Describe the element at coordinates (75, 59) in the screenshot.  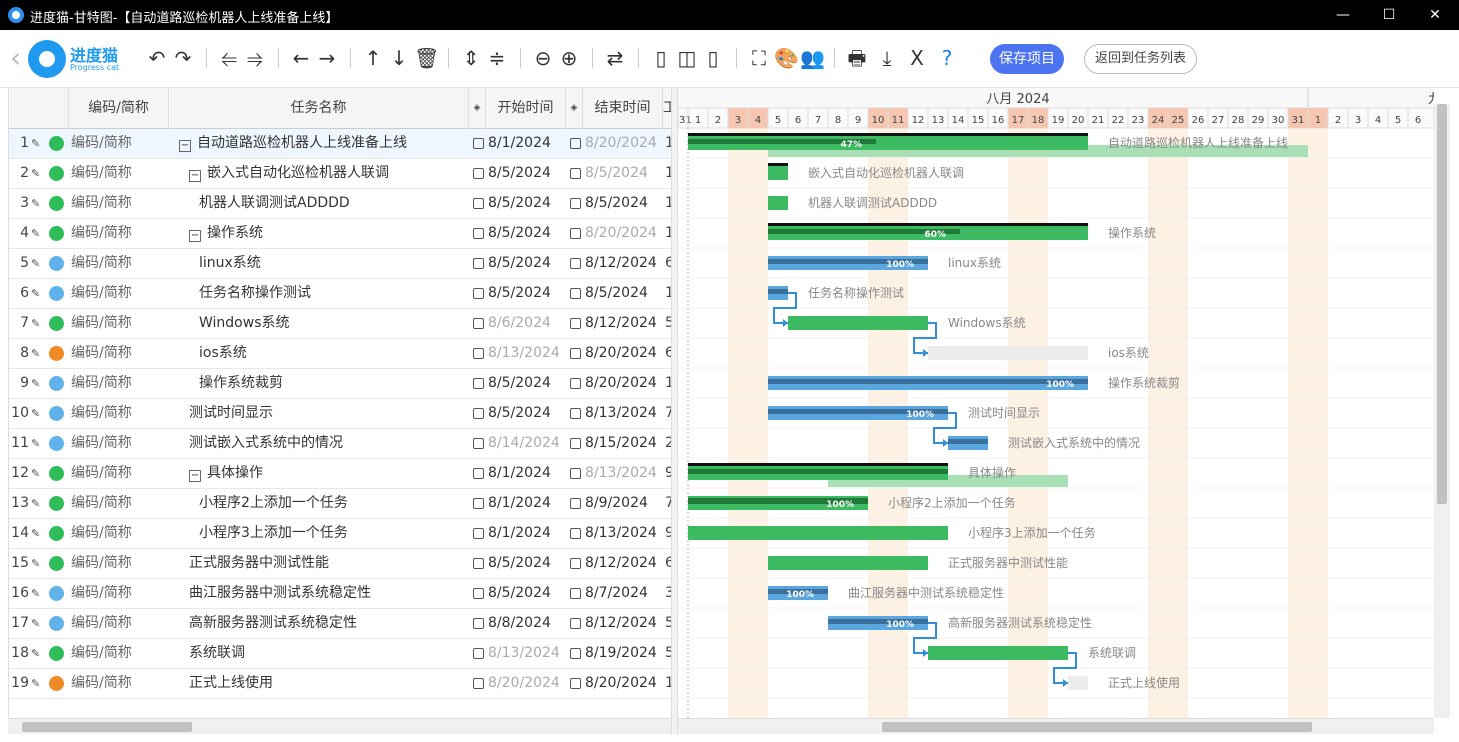
I see `logo: ‹ 进度猫 Progress cat` at that location.